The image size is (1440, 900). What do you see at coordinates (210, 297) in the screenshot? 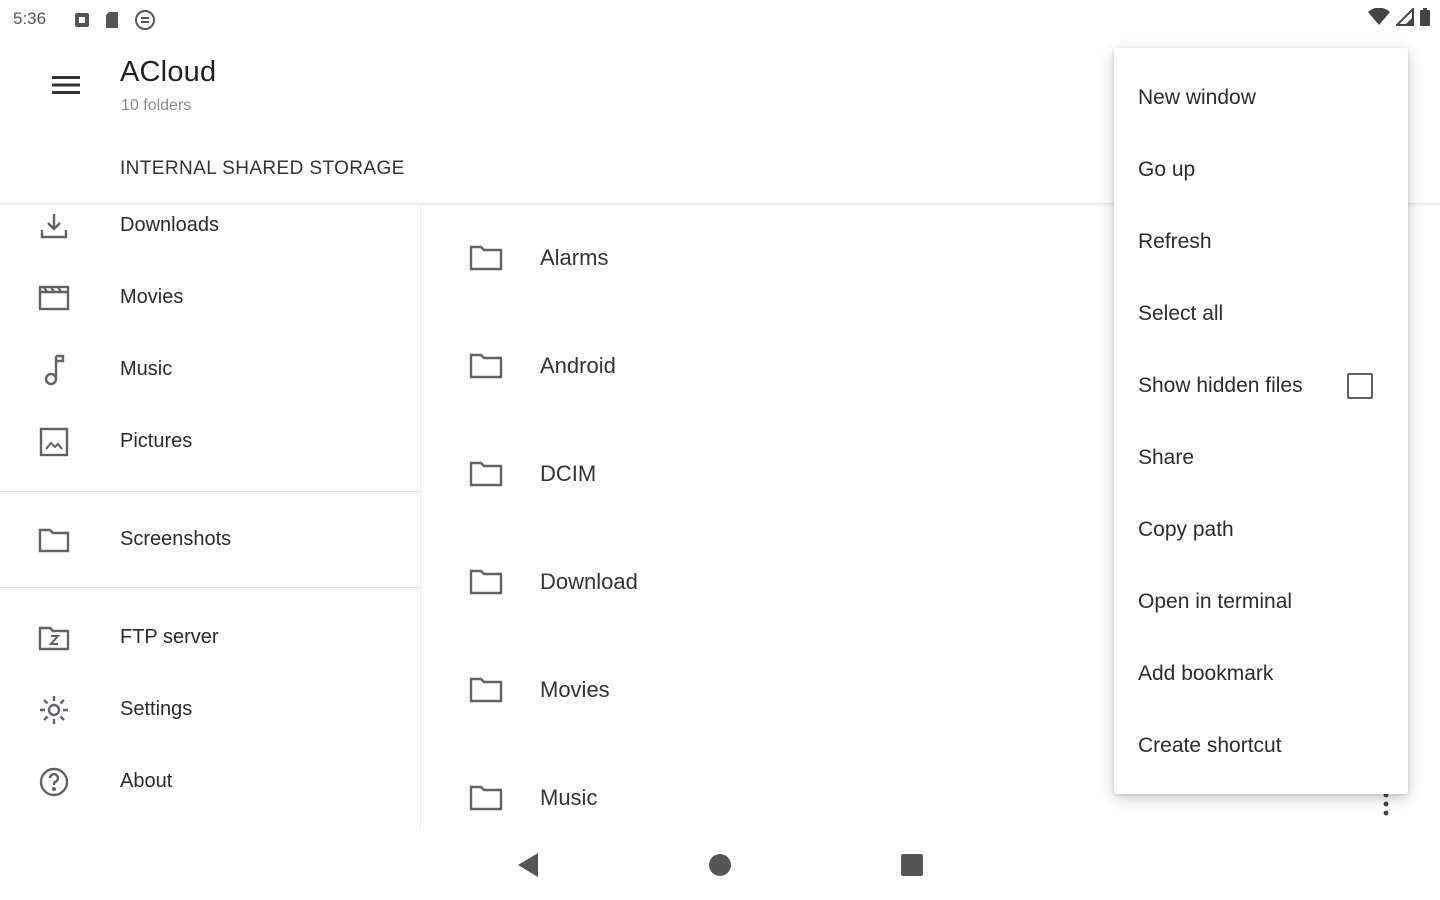
I see `drawer-item-movies: Movies` at bounding box center [210, 297].